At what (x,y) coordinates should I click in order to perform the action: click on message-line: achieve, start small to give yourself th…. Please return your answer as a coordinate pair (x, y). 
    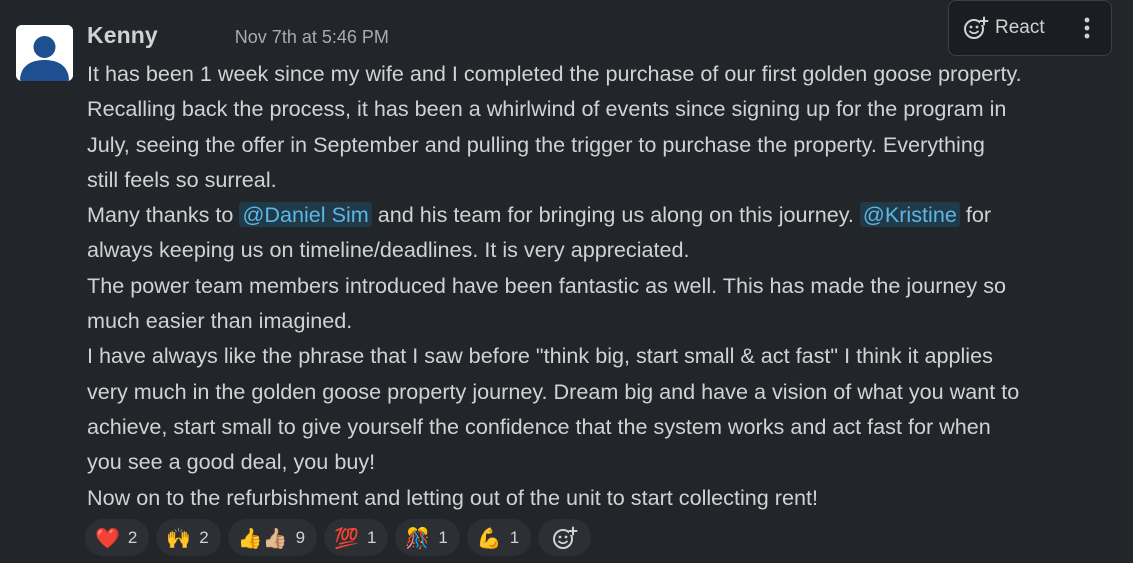
    Looking at the image, I should click on (539, 426).